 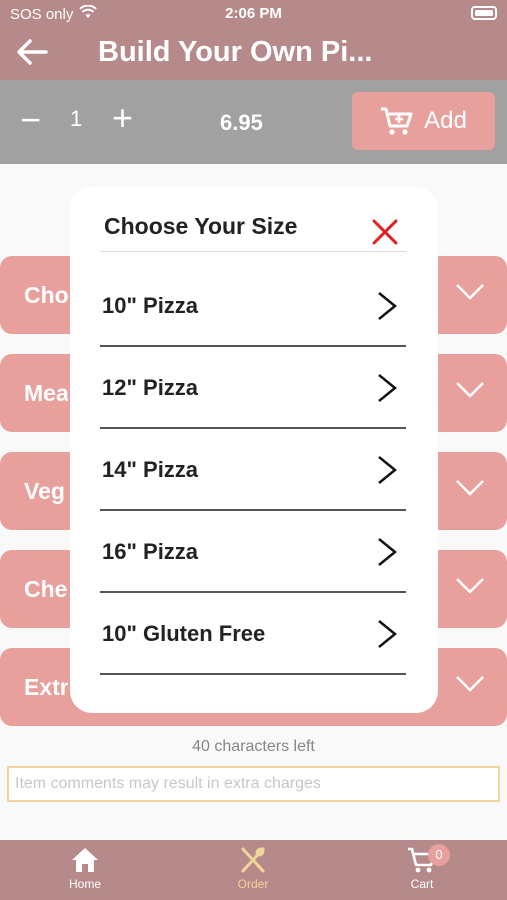 I want to click on size-option: 14" Pizza, so click(x=253, y=470).